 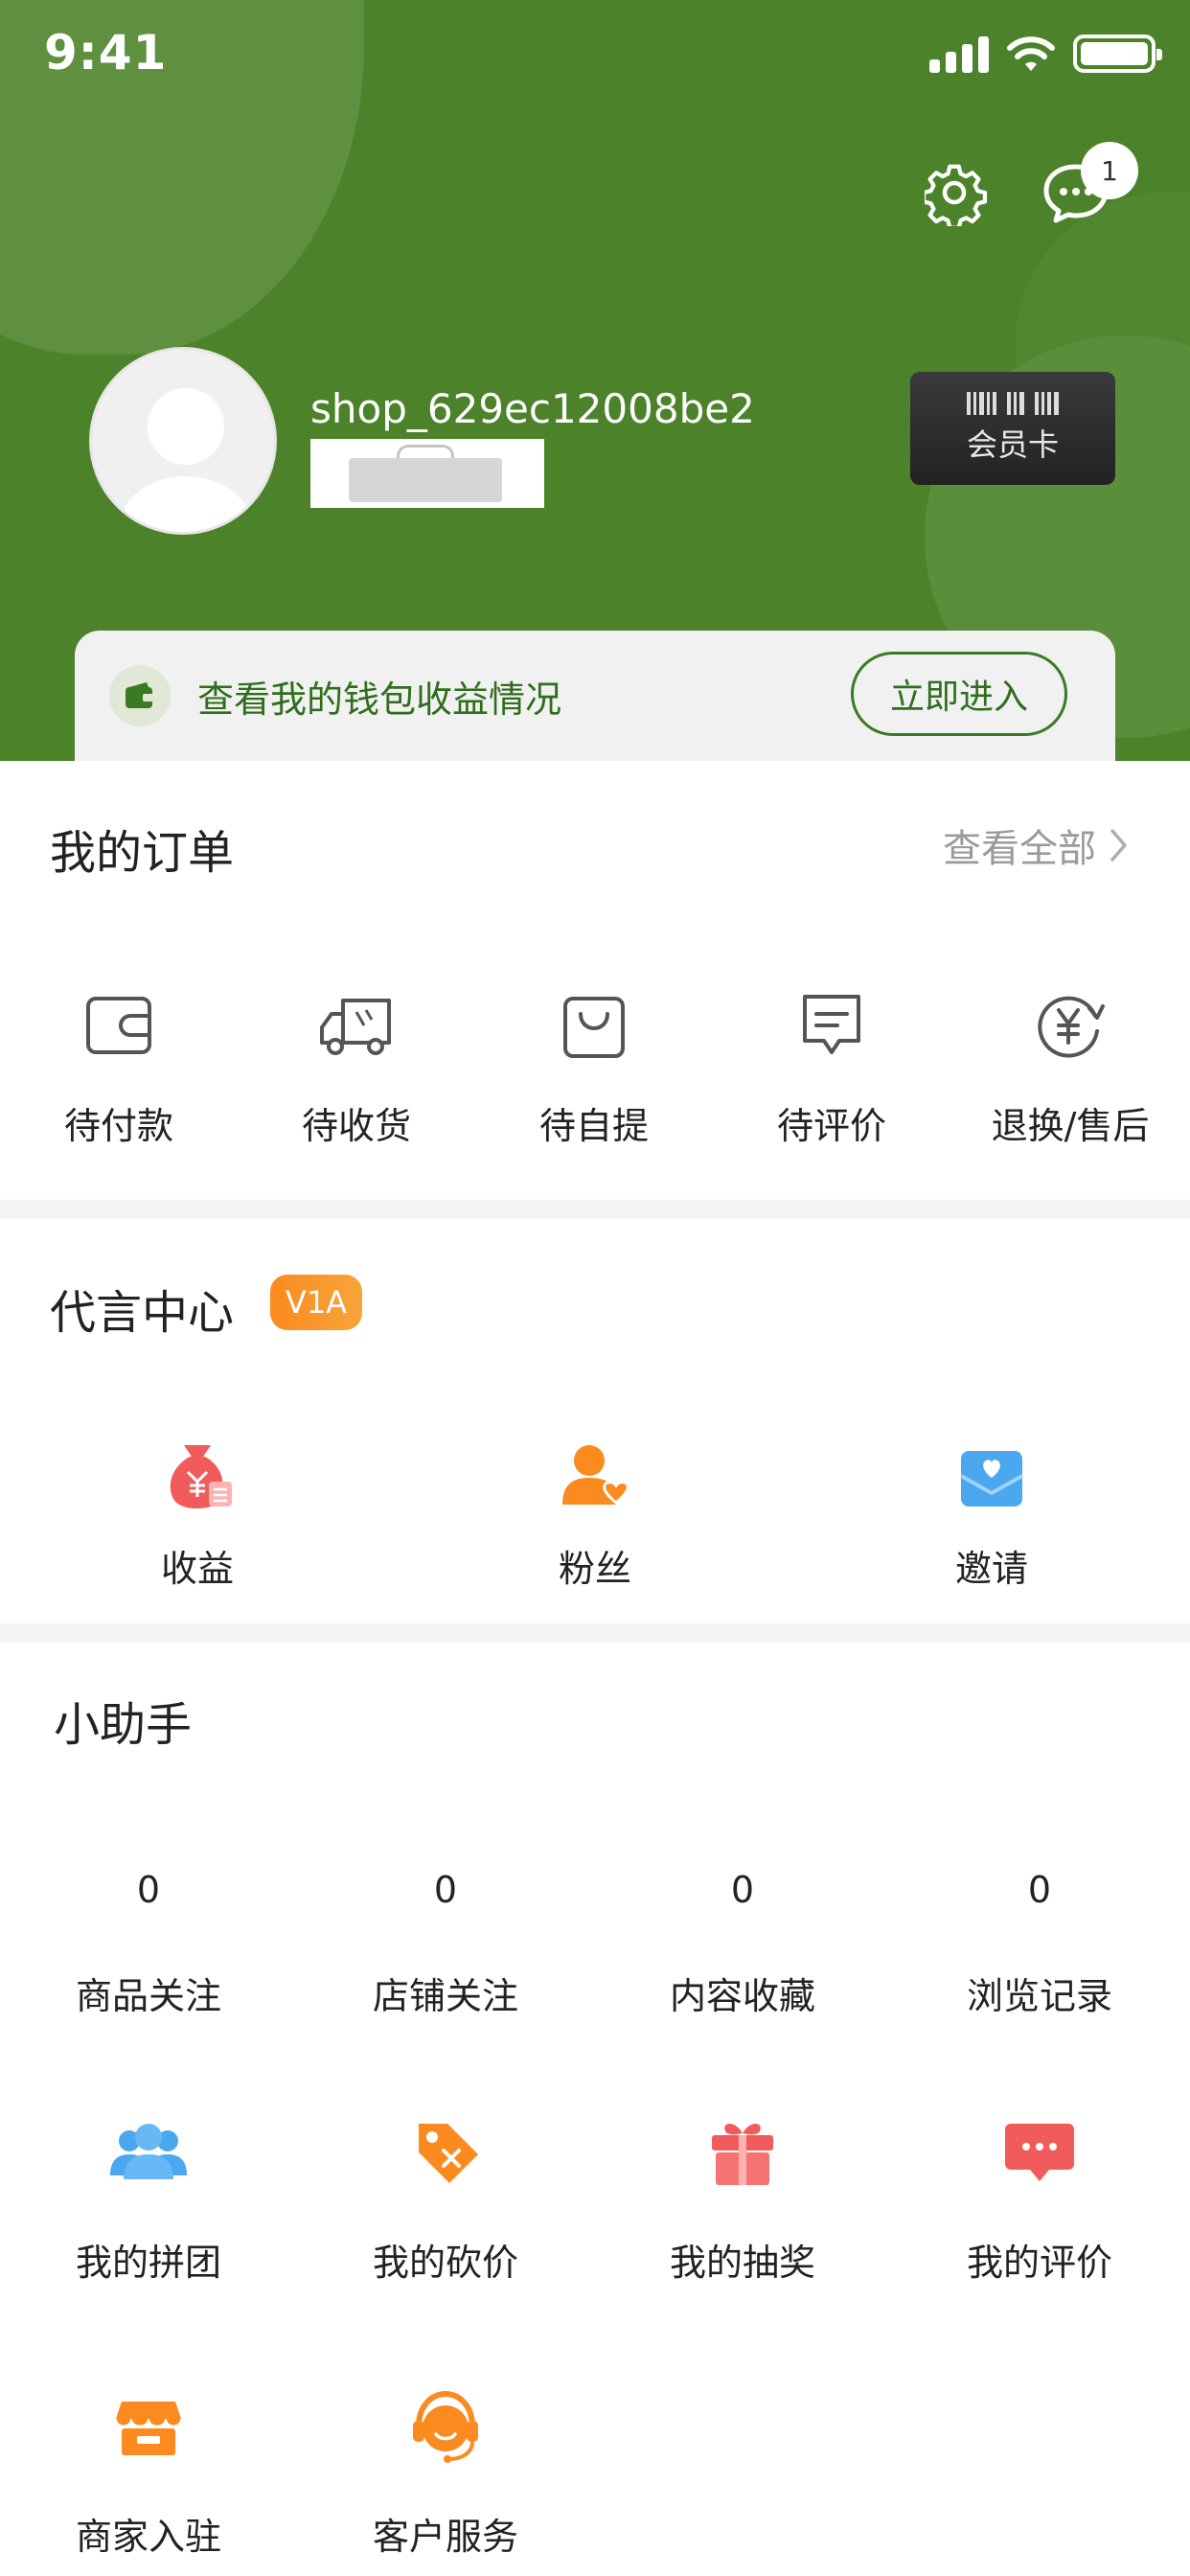 I want to click on stat-label: 商品关注, so click(x=148, y=1996).